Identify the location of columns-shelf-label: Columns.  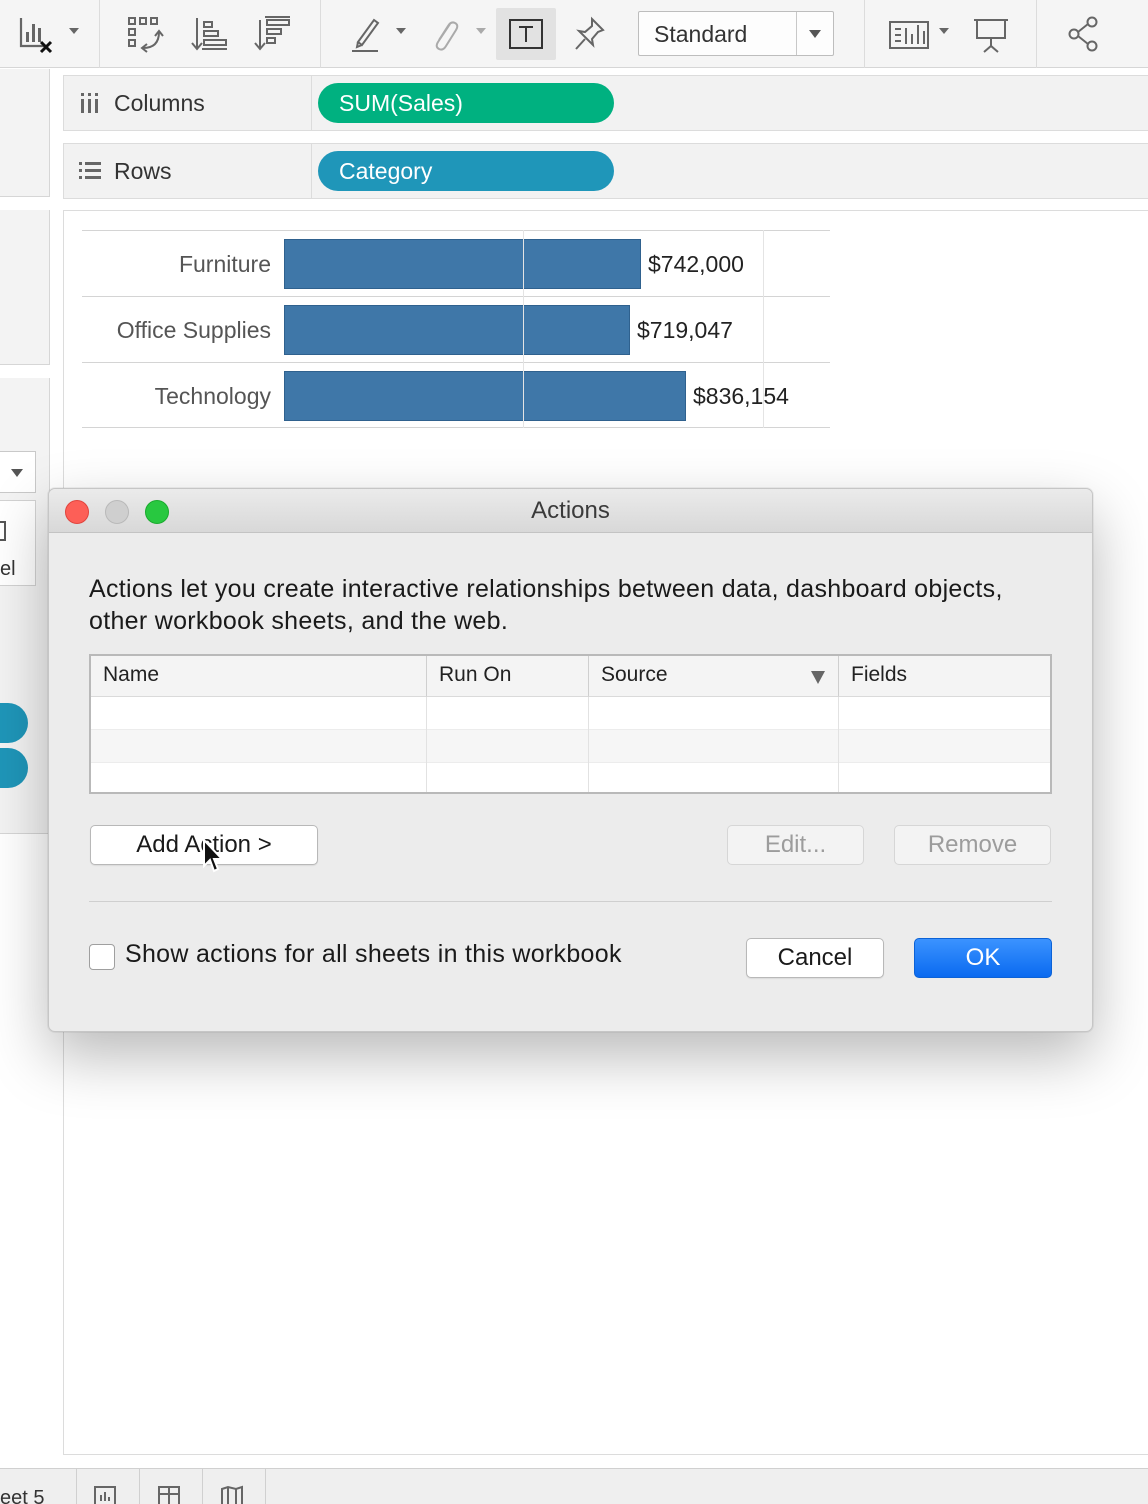
(188, 103).